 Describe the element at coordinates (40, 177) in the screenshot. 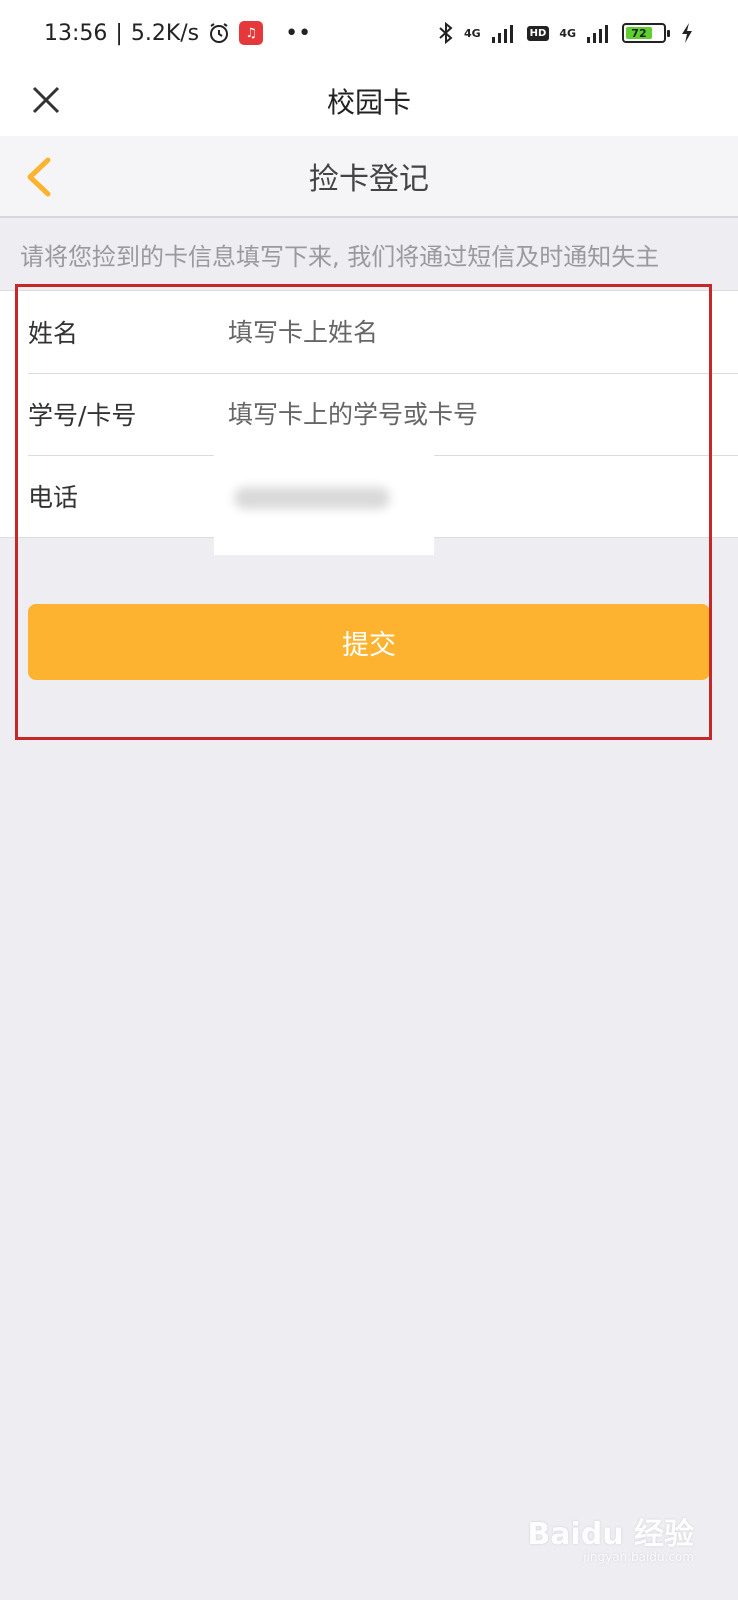

I see `back-chevron-icon` at that location.